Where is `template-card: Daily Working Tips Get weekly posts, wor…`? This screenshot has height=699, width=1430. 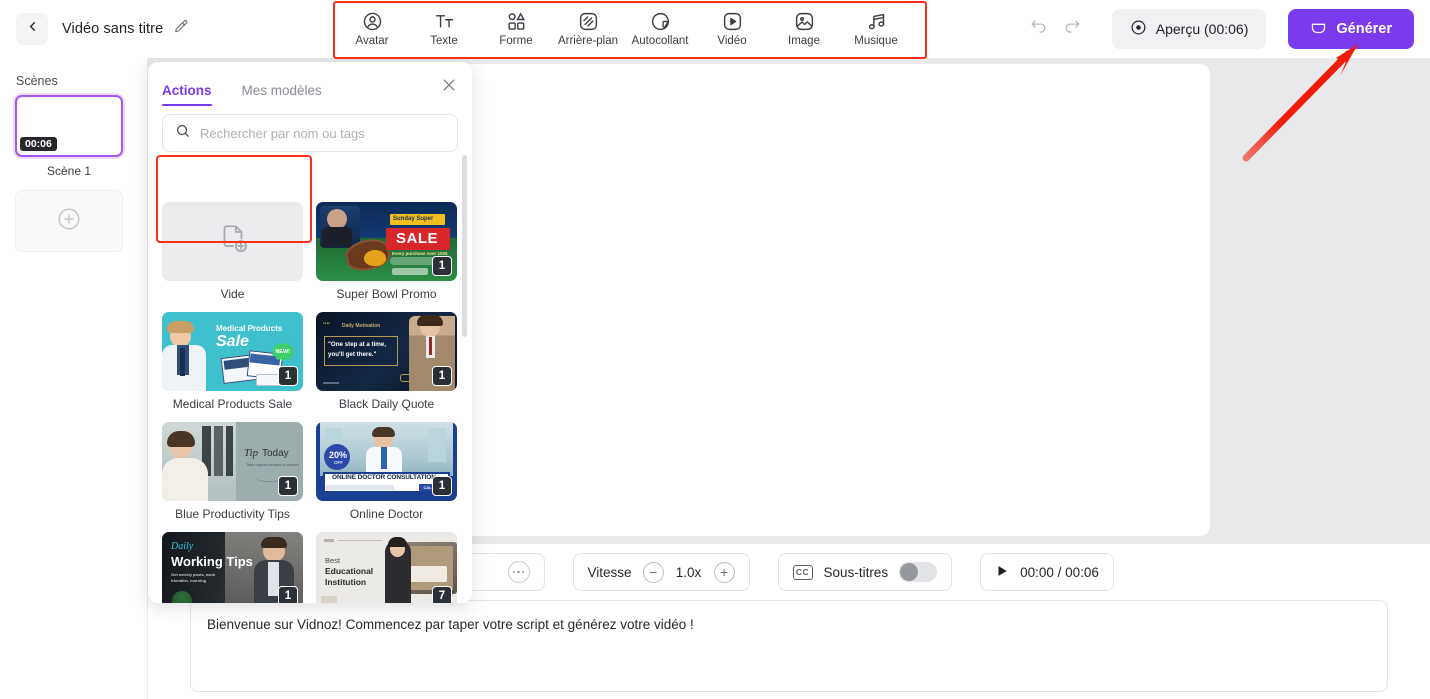 template-card: Daily Working Tips Get weekly posts, wor… is located at coordinates (232, 567).